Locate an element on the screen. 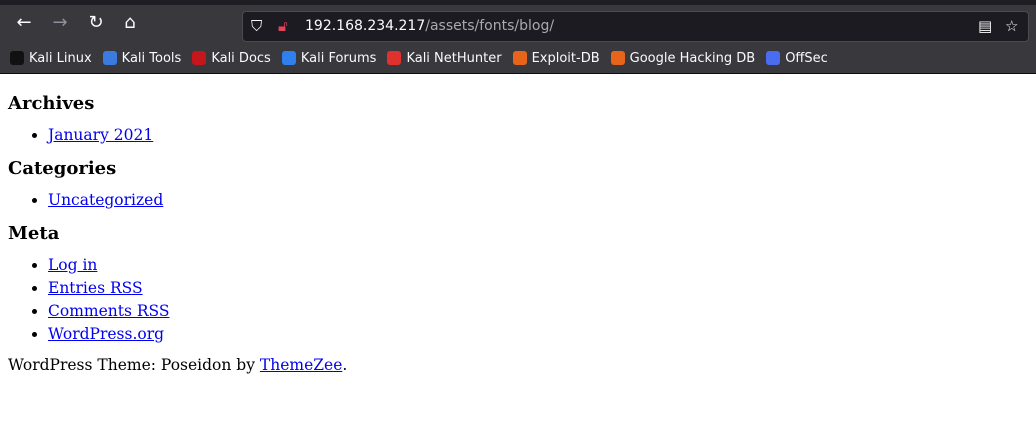 This screenshot has height=448, width=1036. entries-rss-link: Entries RSS is located at coordinates (95, 288).